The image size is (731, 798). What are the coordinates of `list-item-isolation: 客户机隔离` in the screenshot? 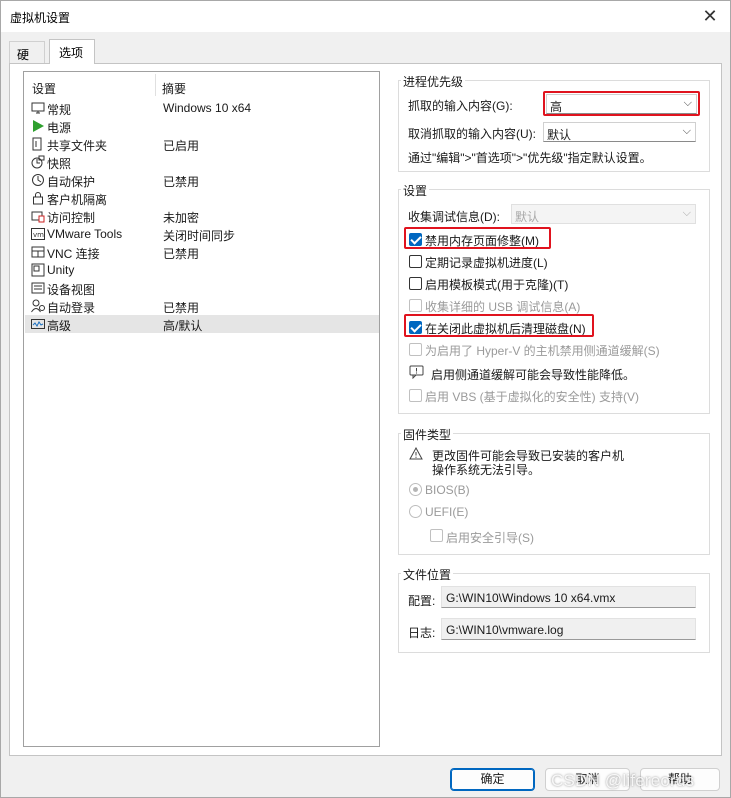 It's located at (202, 198).